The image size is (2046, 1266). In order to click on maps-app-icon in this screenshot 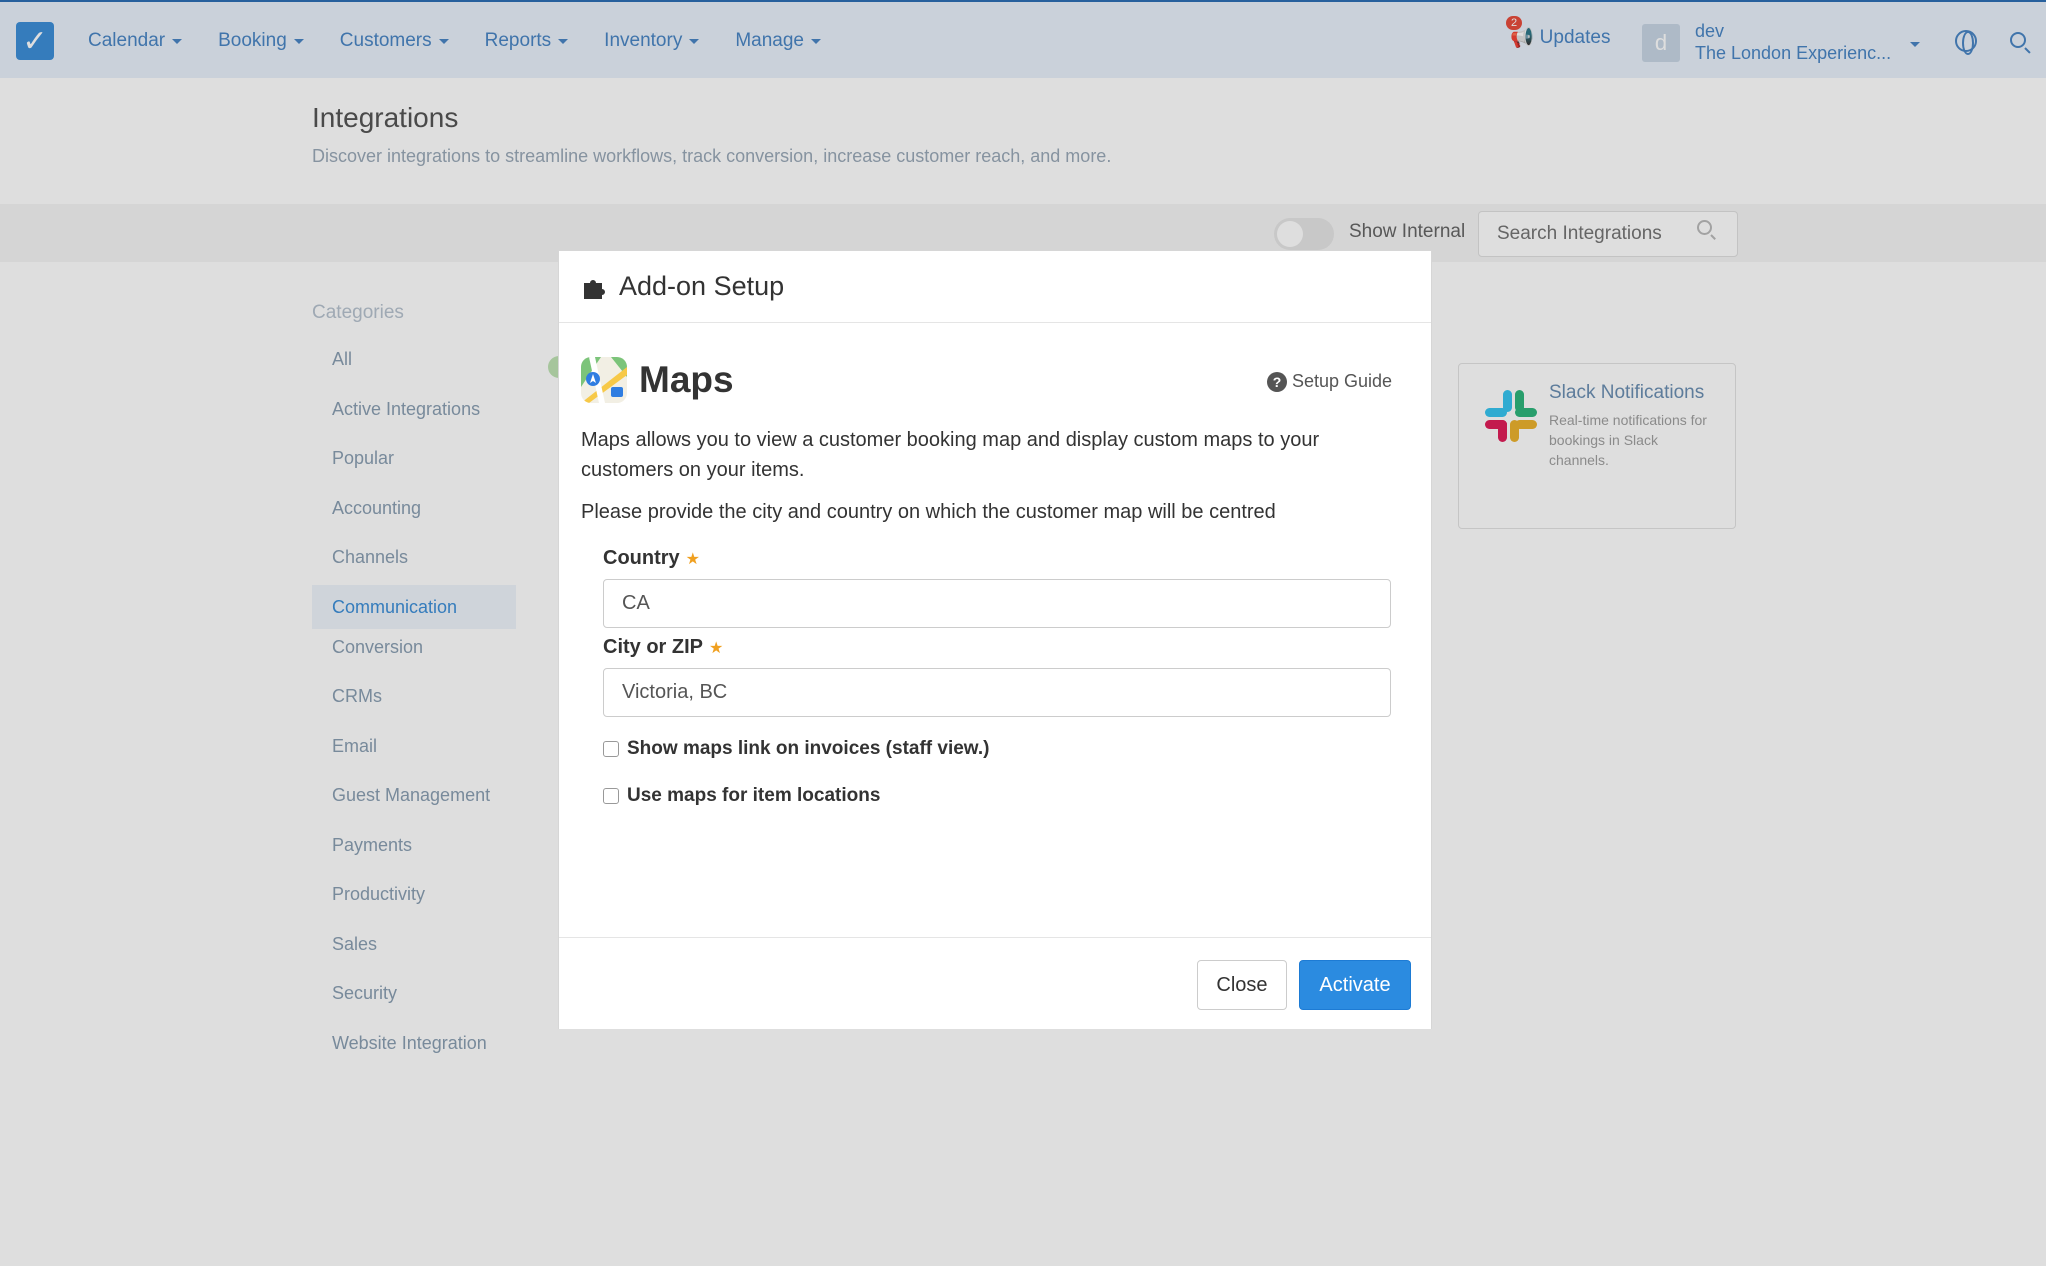, I will do `click(604, 380)`.